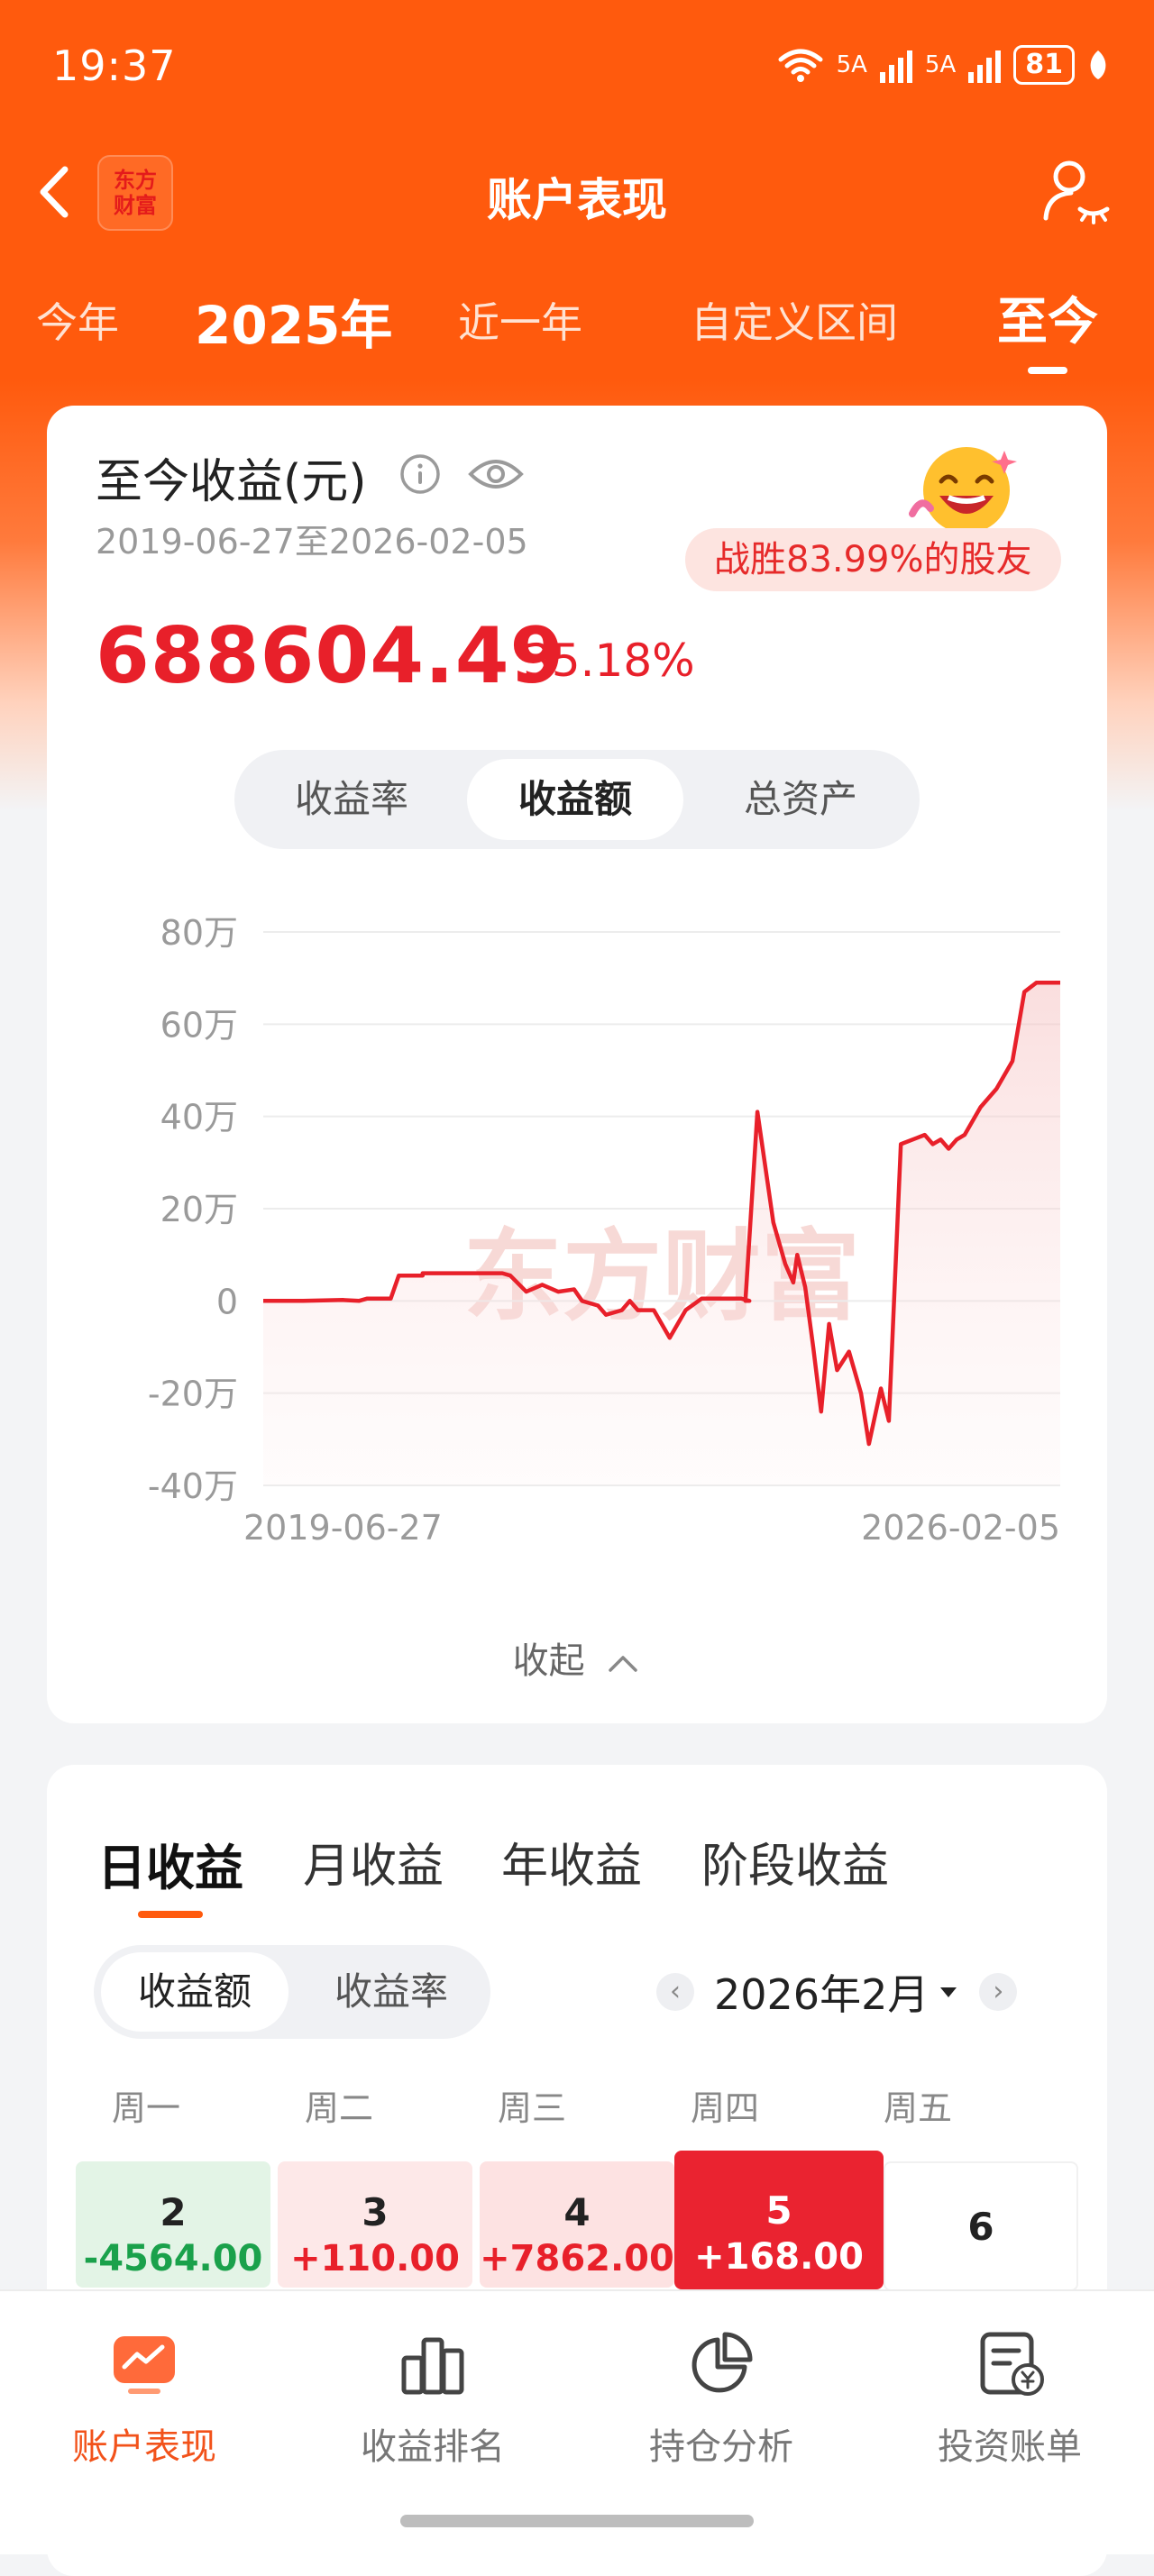 The height and width of the screenshot is (2576, 1154). Describe the element at coordinates (144, 2365) in the screenshot. I see `trend-chart-icon` at that location.